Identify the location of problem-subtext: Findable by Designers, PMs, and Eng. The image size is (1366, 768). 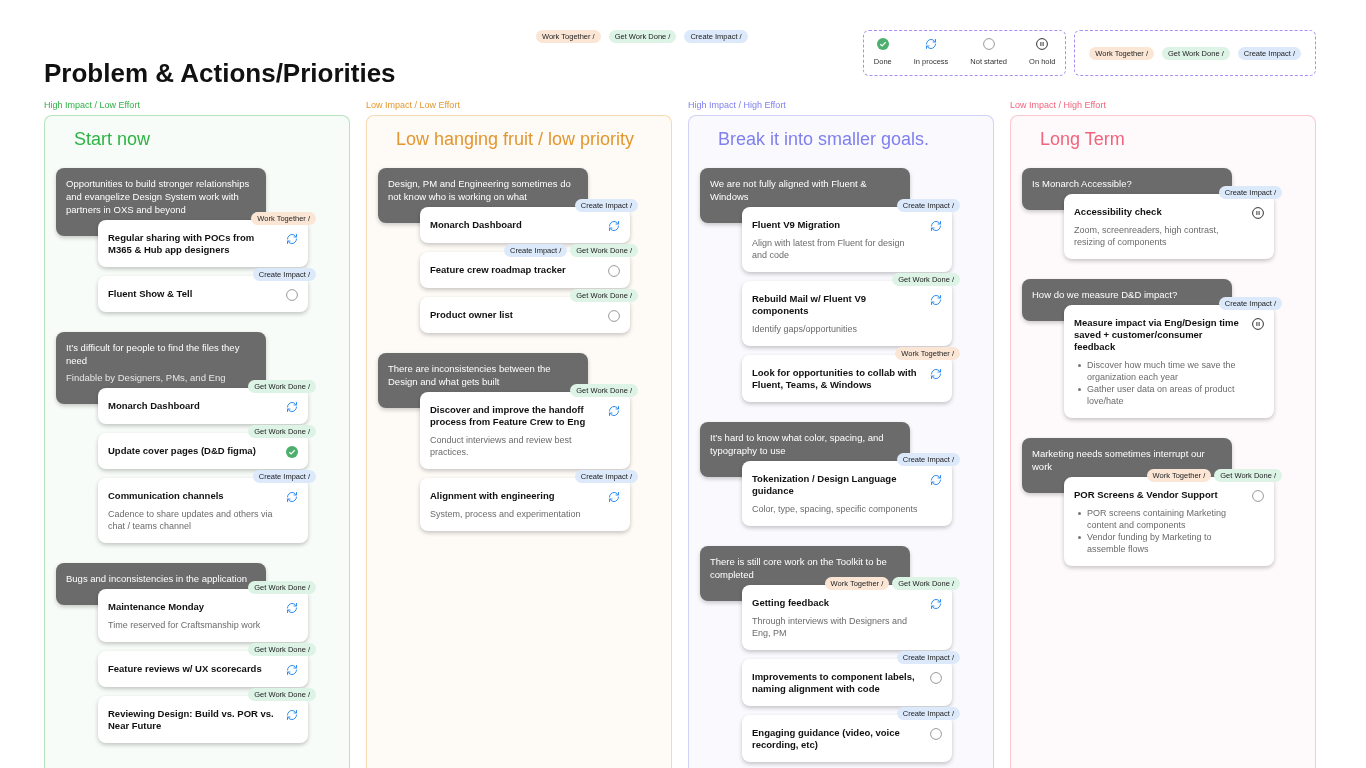
(146, 377).